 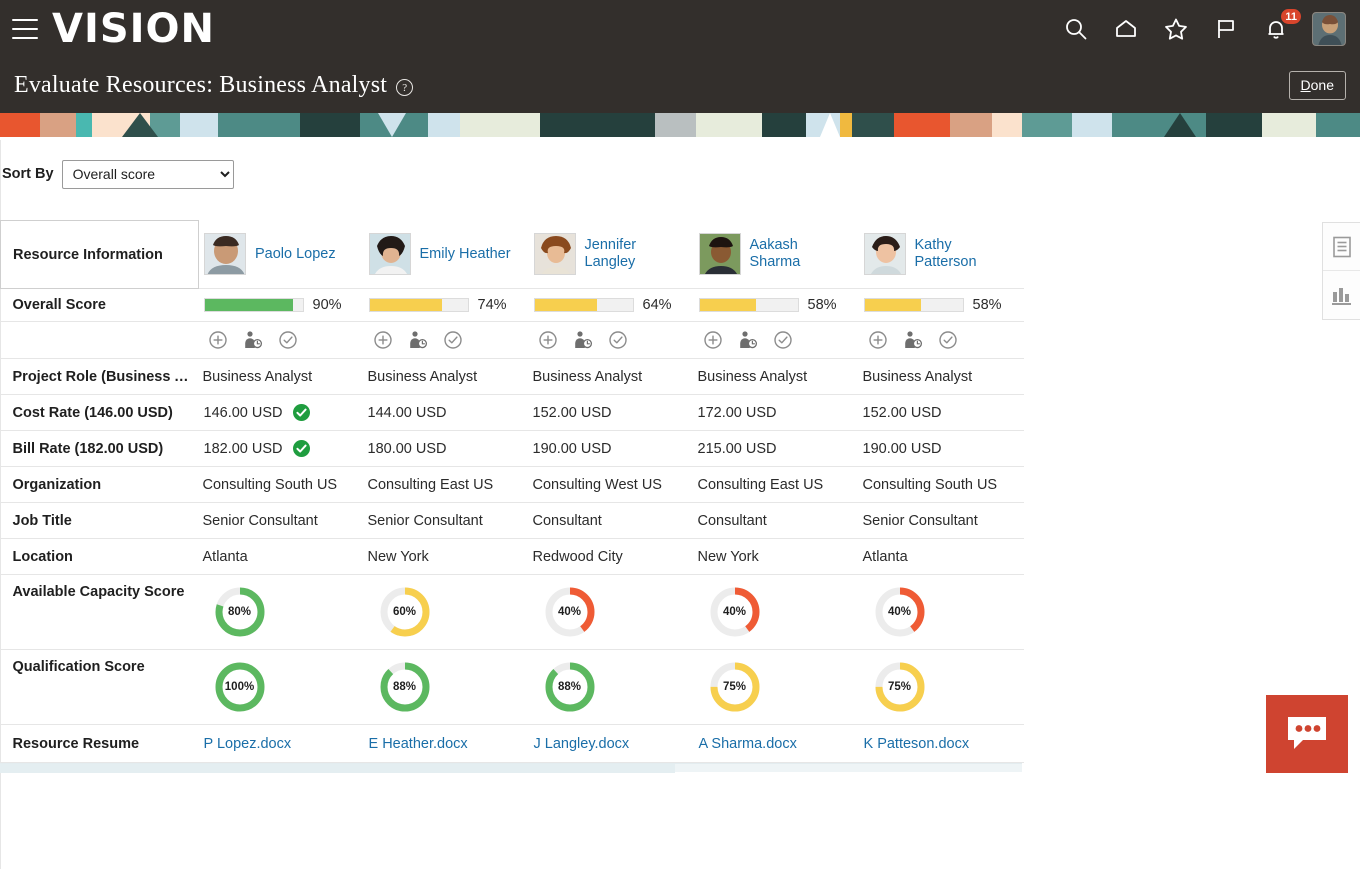 I want to click on resume-cell: P Lopez.docx, so click(x=281, y=743).